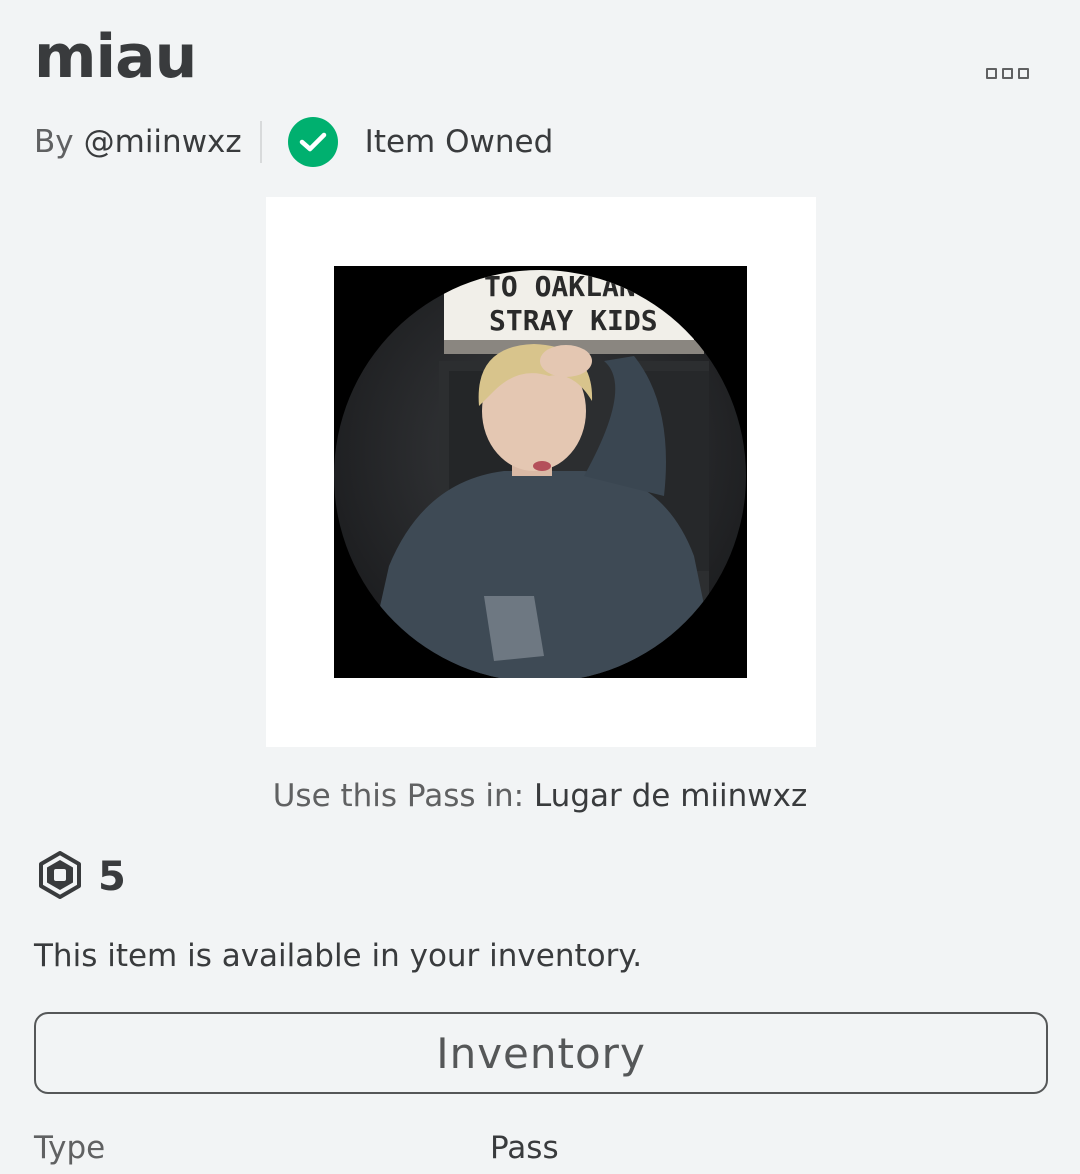 This screenshot has height=1174, width=1080. I want to click on by-label: By, so click(54, 142).